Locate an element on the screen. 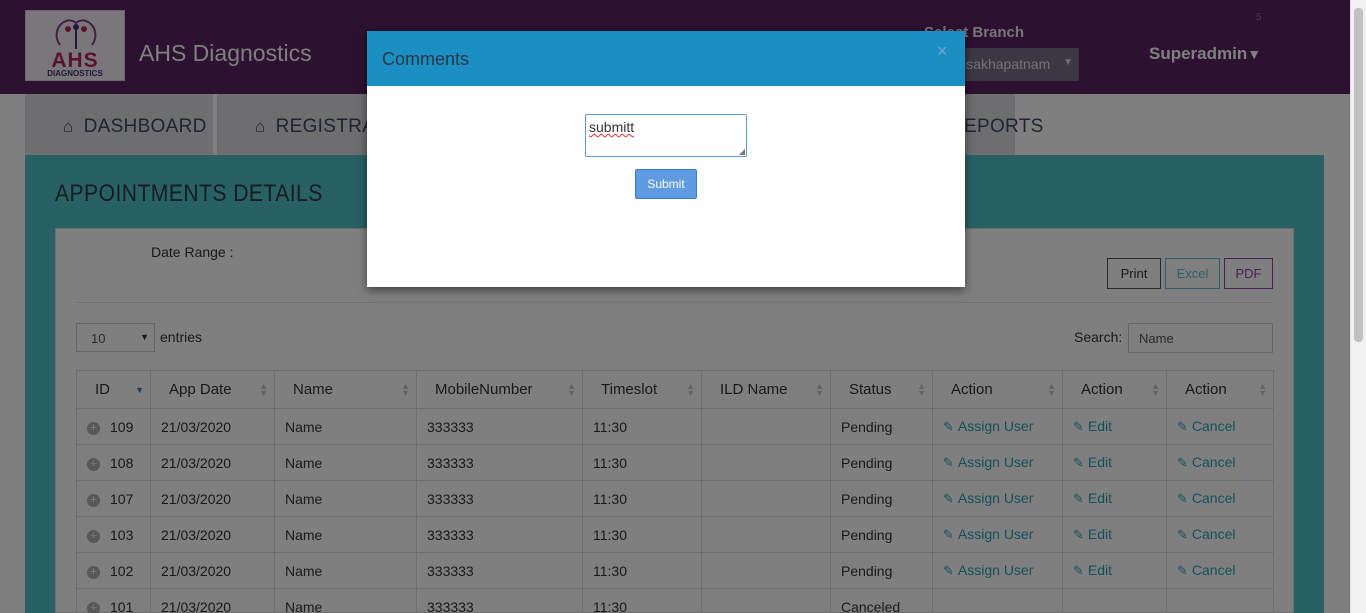 The image size is (1366, 613). submit-button: Submit is located at coordinates (666, 184).